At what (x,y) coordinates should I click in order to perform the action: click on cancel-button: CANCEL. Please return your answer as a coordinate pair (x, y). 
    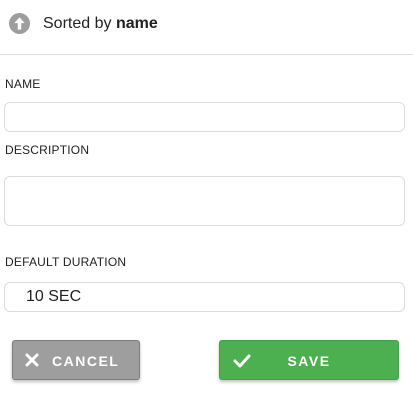
    Looking at the image, I should click on (76, 360).